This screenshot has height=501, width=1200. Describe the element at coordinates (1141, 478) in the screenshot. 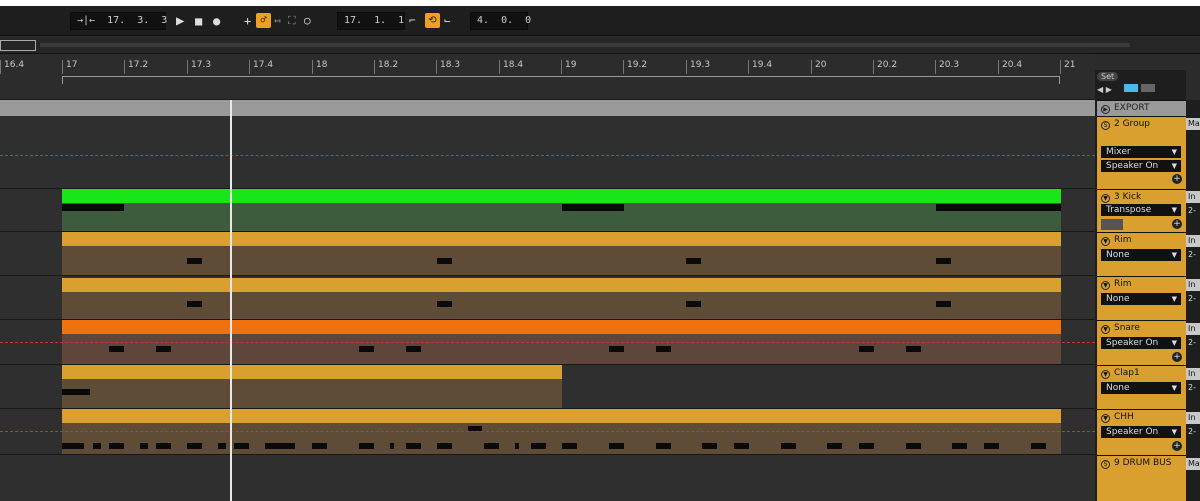

I see `track-header-drum-bus: S 9 DRUM BUS` at that location.